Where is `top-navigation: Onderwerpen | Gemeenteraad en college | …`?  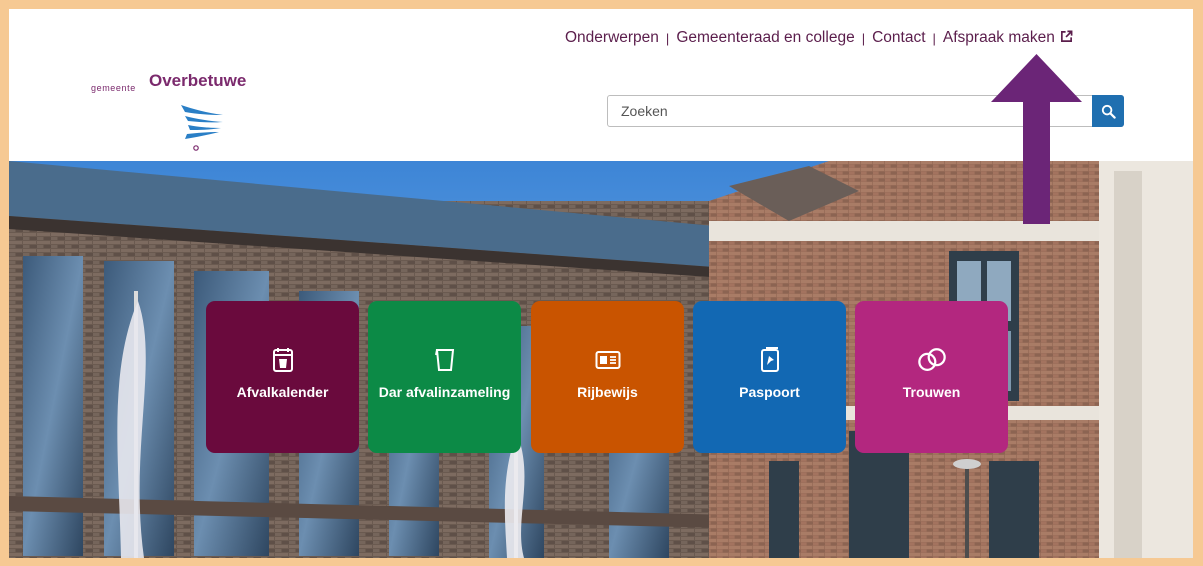
top-navigation: Onderwerpen | Gemeenteraad en college | … is located at coordinates (819, 38).